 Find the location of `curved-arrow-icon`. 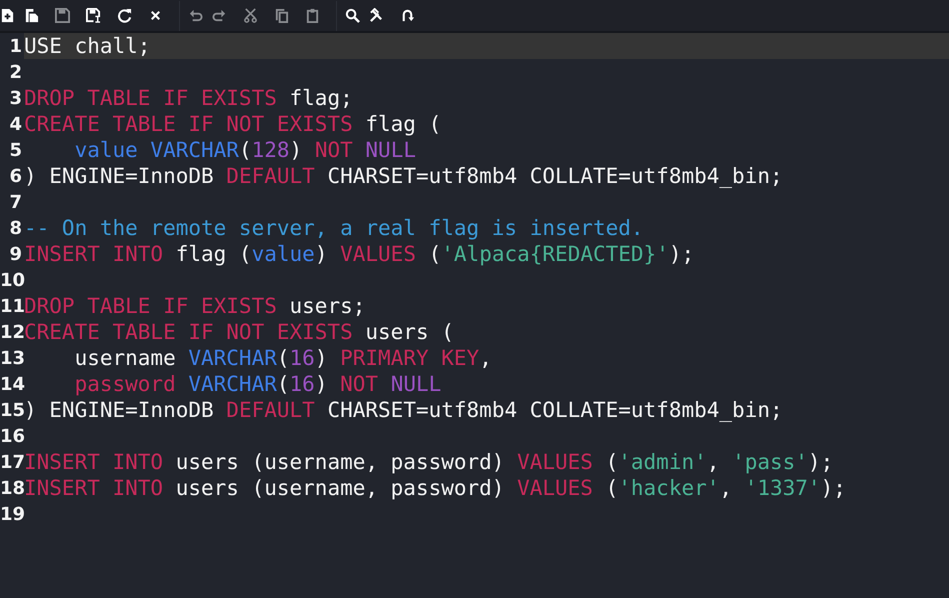

curved-arrow-icon is located at coordinates (407, 15).